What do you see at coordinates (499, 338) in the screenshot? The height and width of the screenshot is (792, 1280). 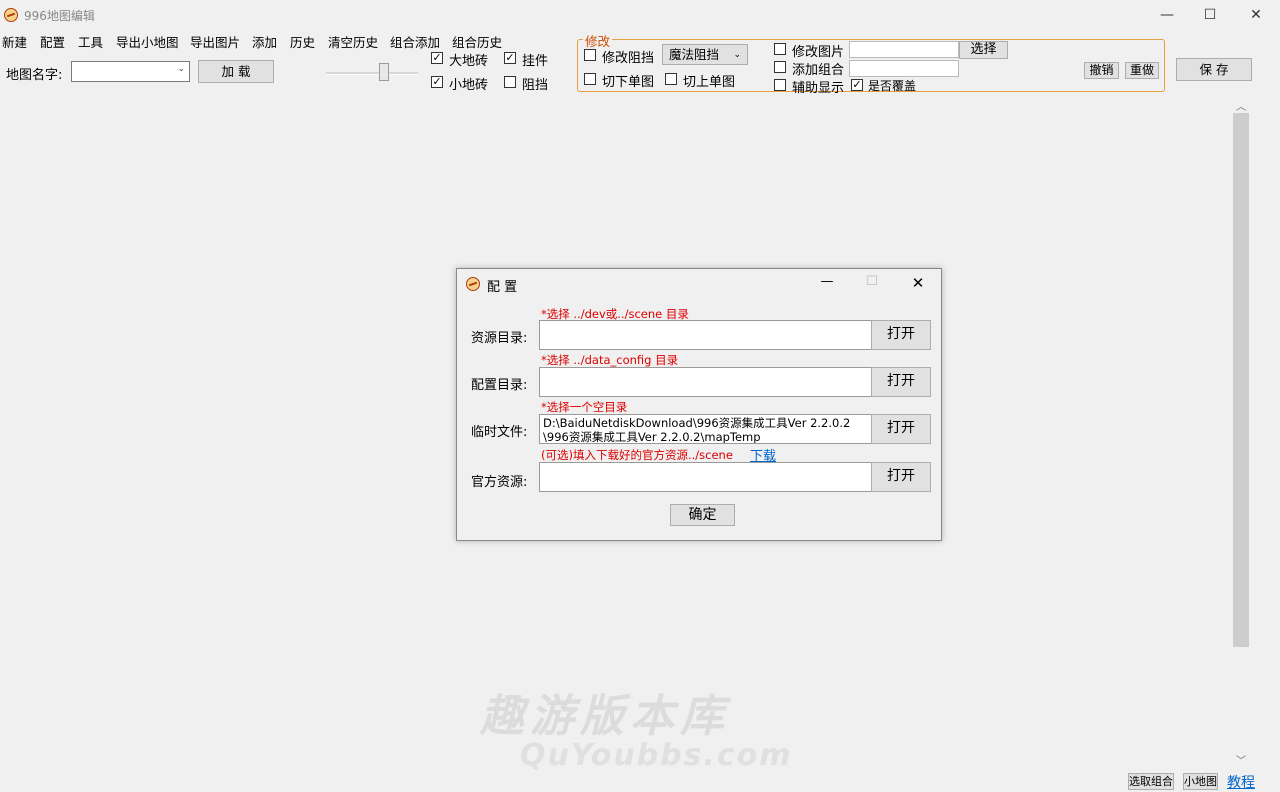 I see `resource-label: 资源目录:` at bounding box center [499, 338].